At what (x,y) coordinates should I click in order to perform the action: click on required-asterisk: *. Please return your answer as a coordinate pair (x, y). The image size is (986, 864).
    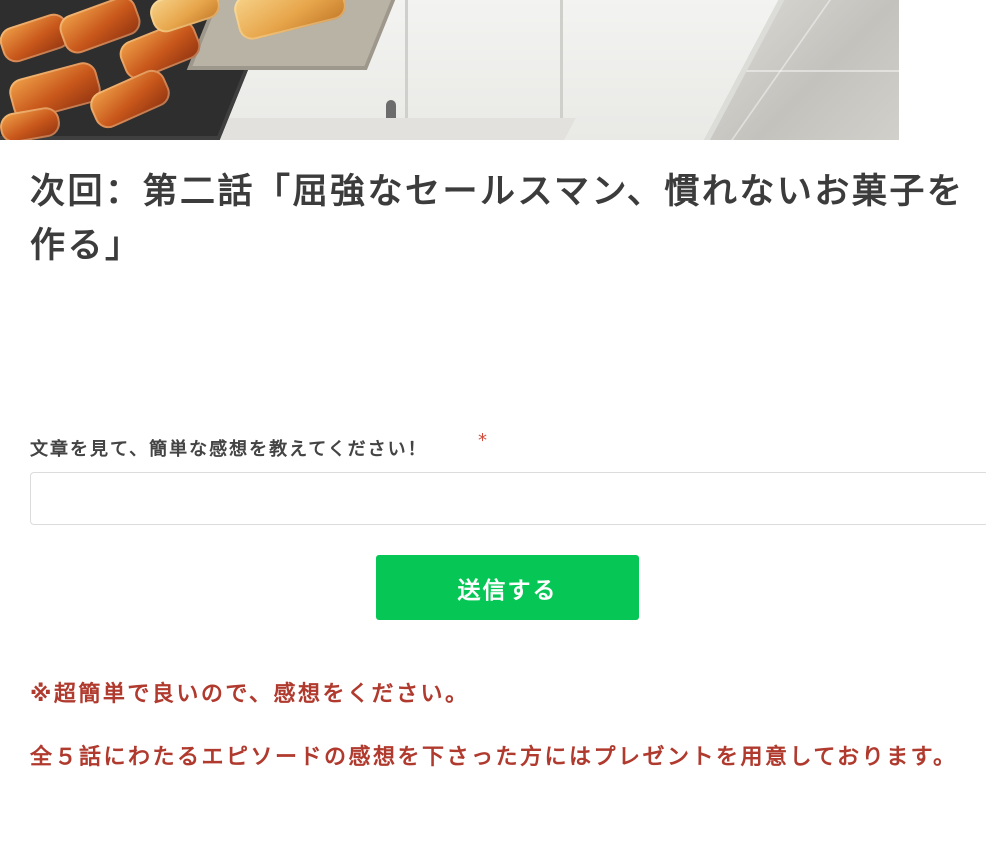
    Looking at the image, I should click on (482, 440).